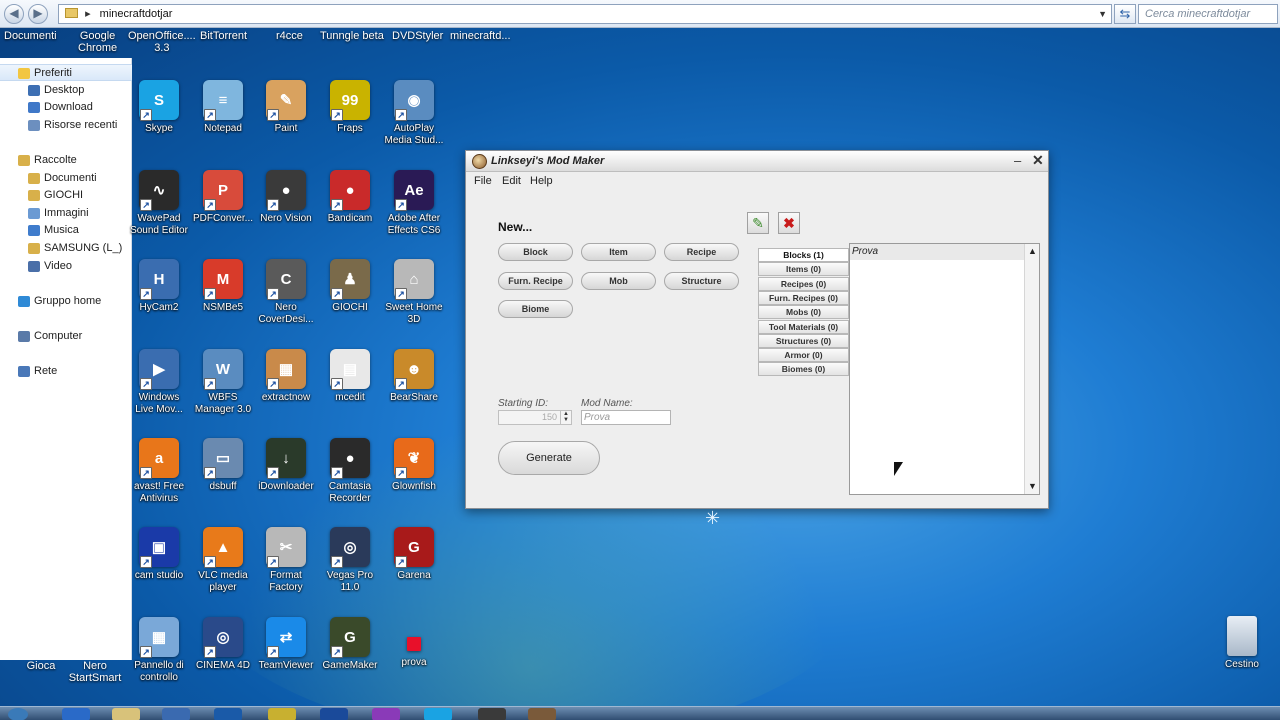 The height and width of the screenshot is (720, 1280). I want to click on nav-item: Desktop, so click(66, 90).